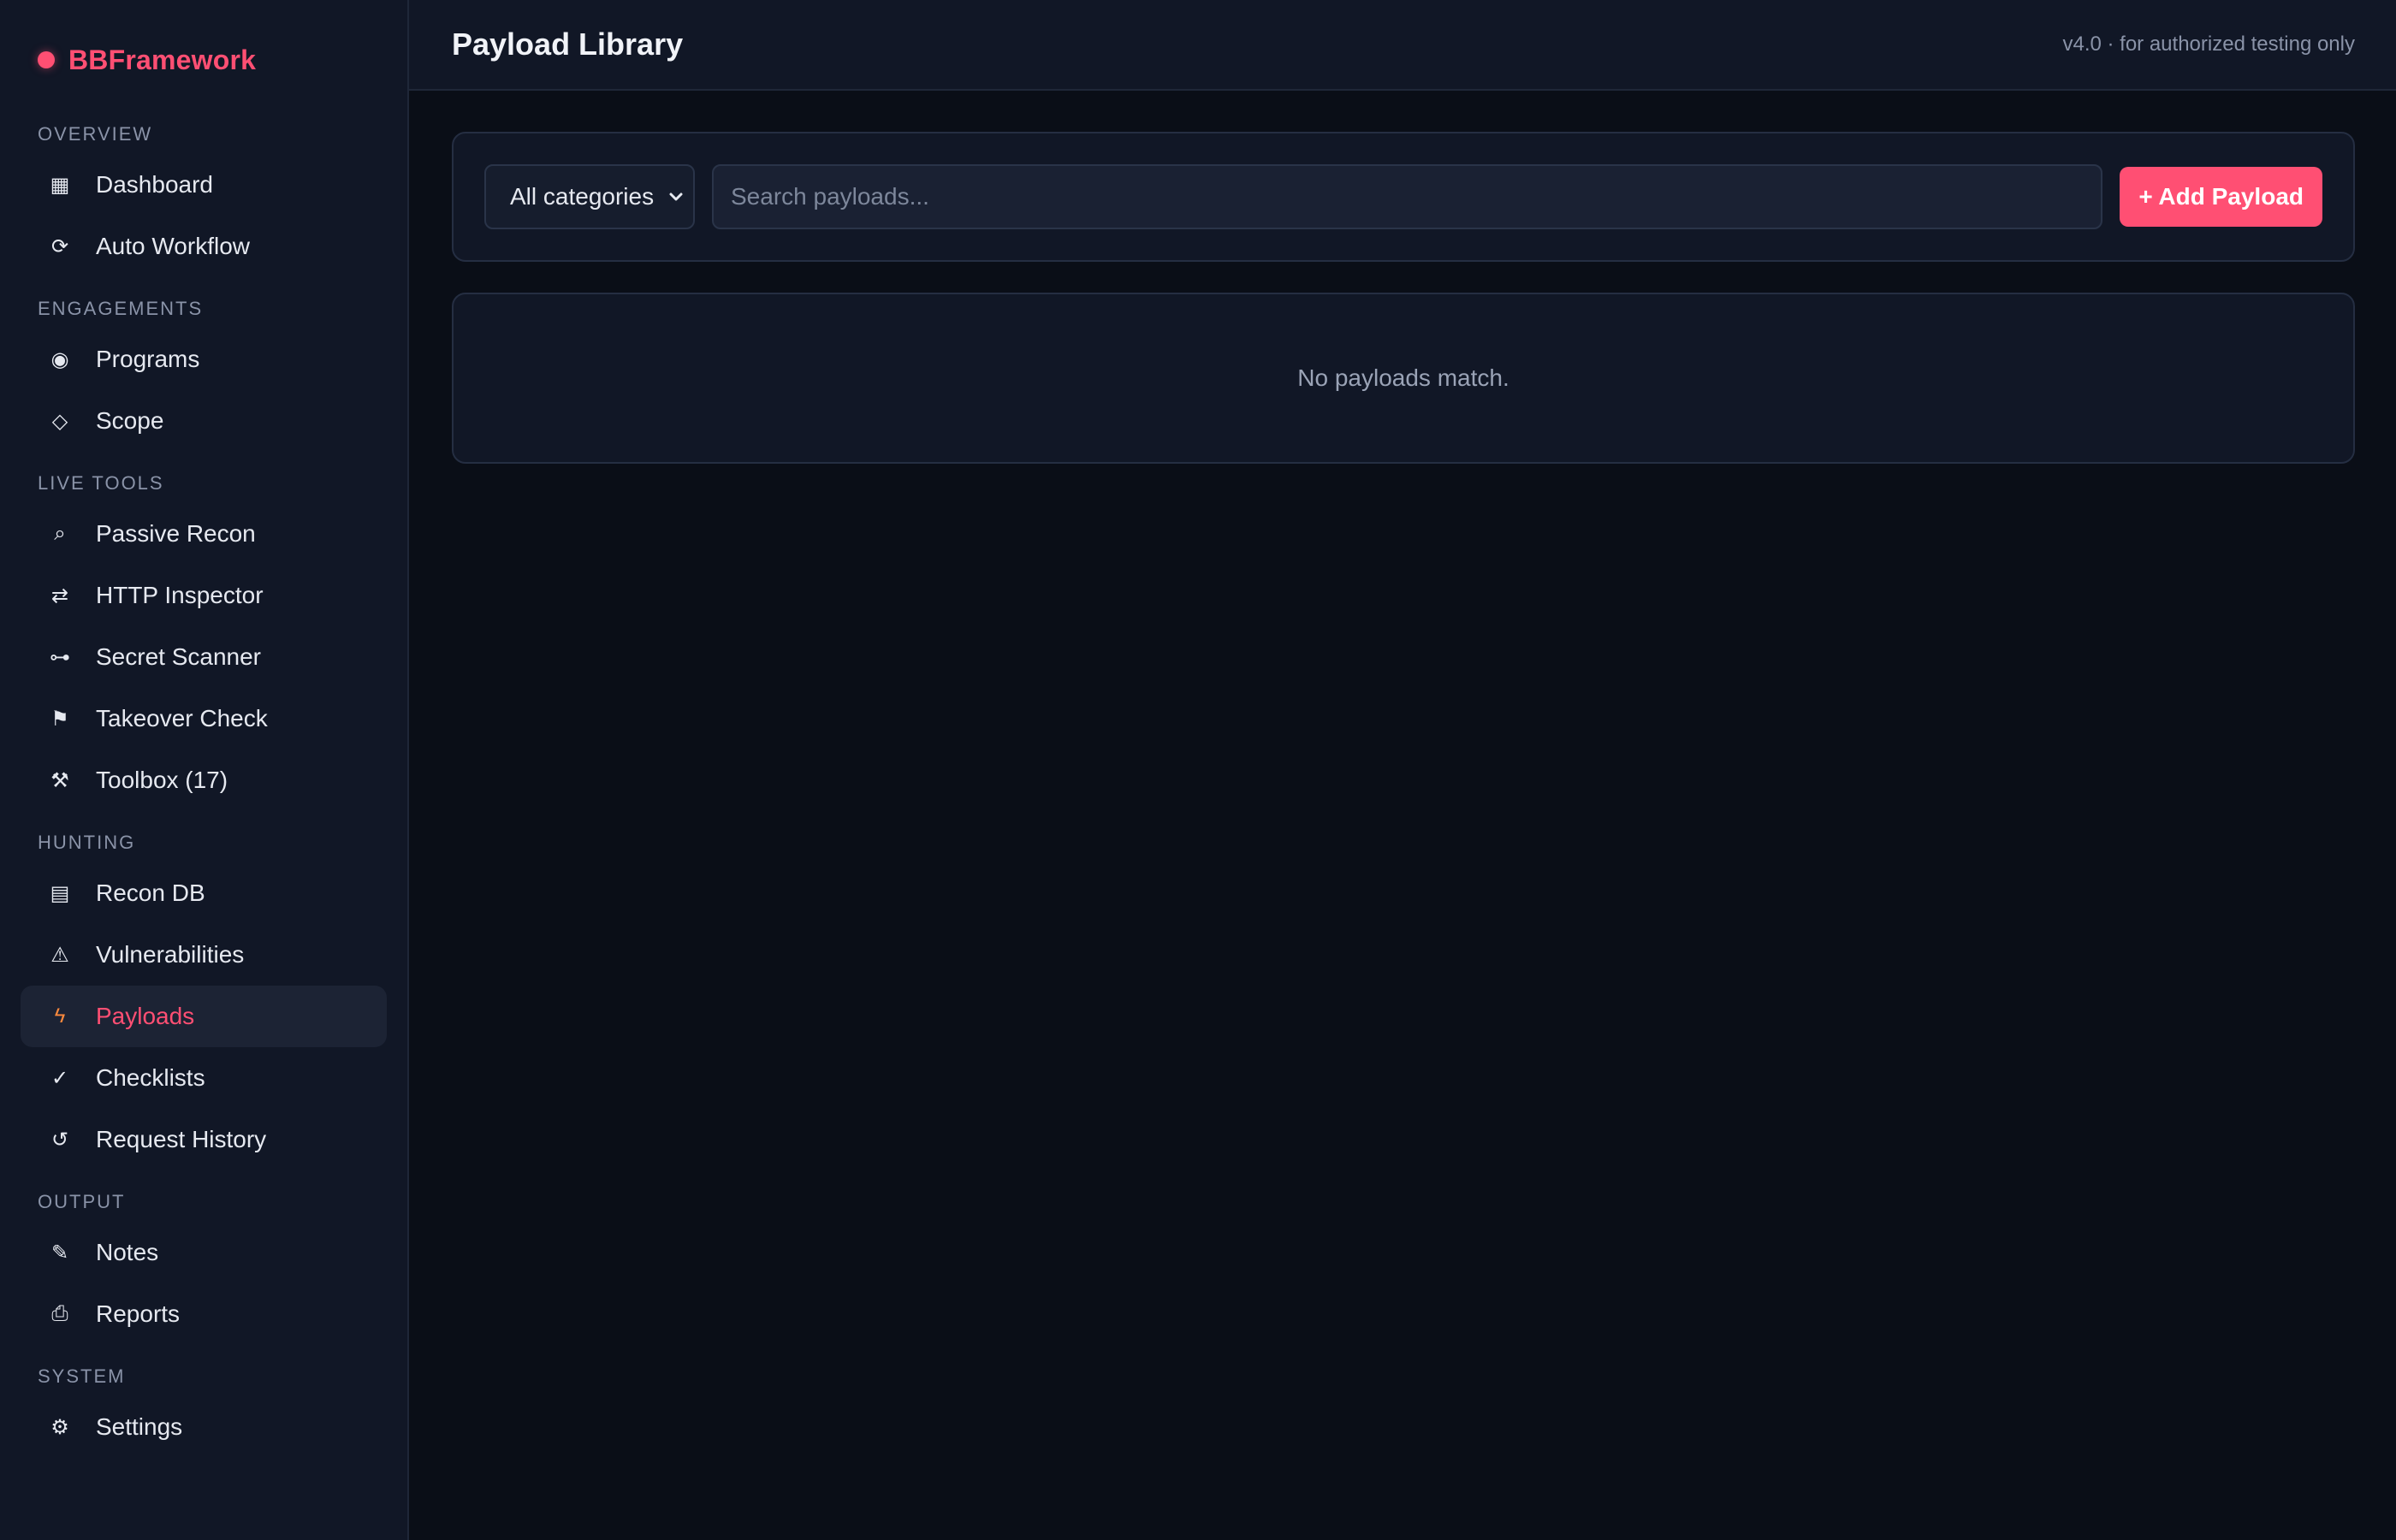 The width and height of the screenshot is (2396, 1540). I want to click on chevron-down-icon, so click(676, 196).